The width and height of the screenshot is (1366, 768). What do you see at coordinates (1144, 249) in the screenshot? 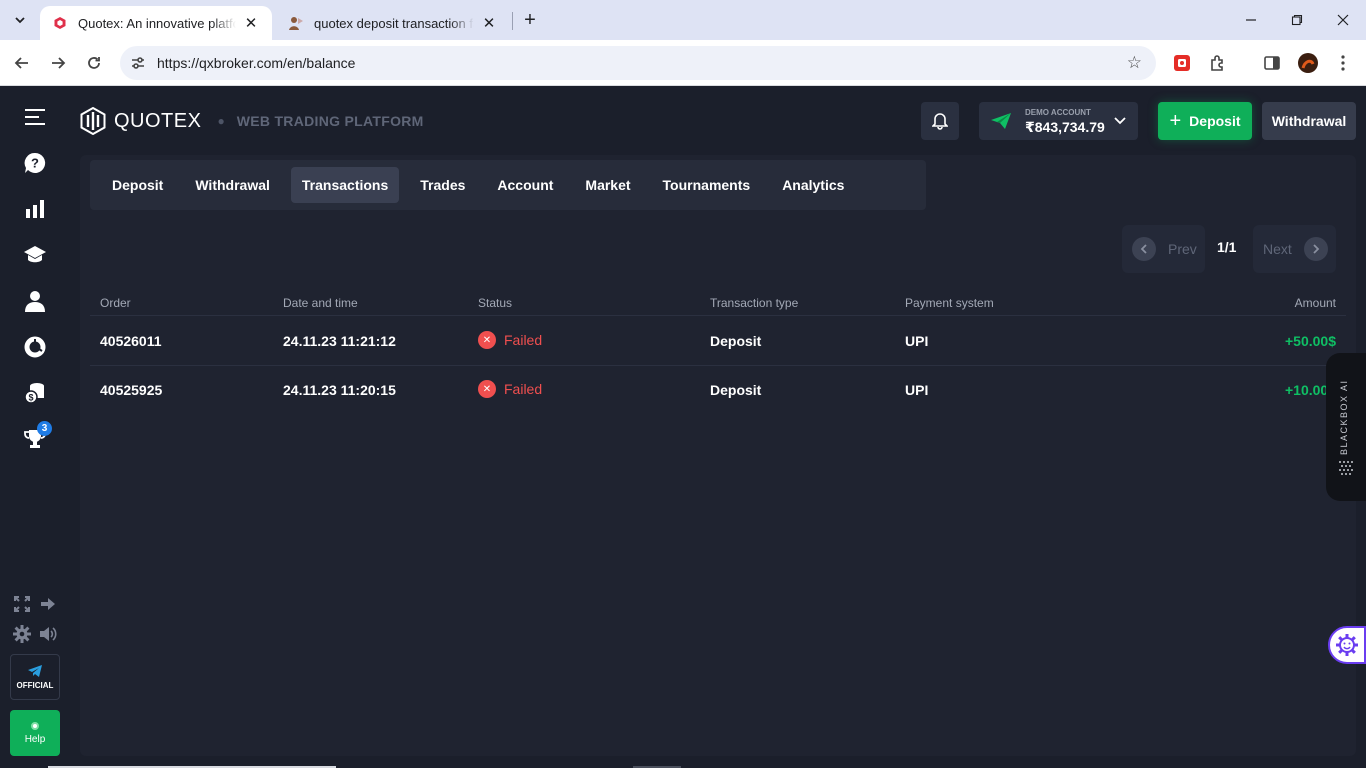
I see `chevron-left-icon` at bounding box center [1144, 249].